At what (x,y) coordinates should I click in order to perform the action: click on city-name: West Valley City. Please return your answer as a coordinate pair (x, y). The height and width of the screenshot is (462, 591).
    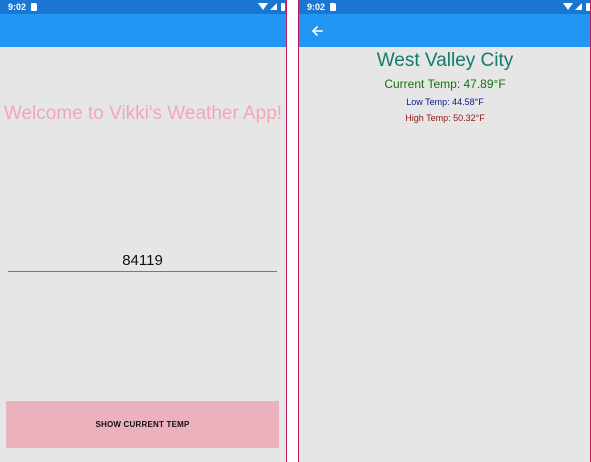
    Looking at the image, I should click on (445, 60).